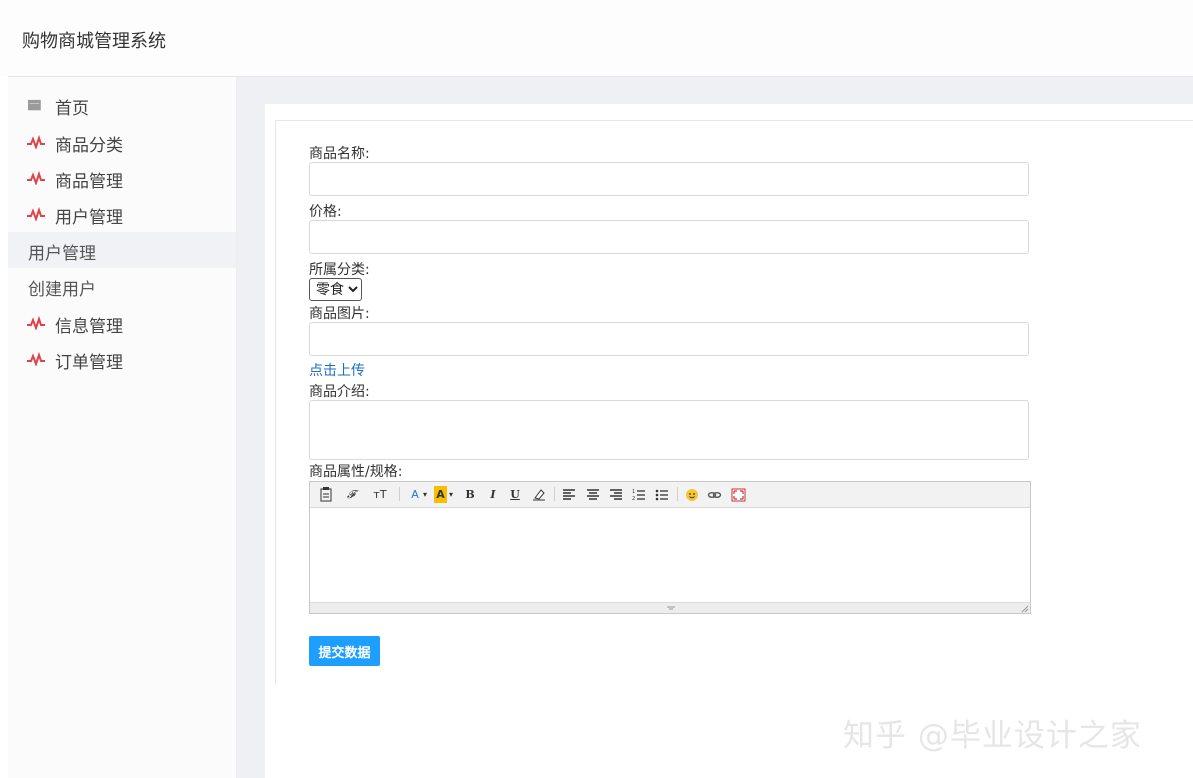 The height and width of the screenshot is (778, 1193). I want to click on unordered-list-icon, so click(662, 494).